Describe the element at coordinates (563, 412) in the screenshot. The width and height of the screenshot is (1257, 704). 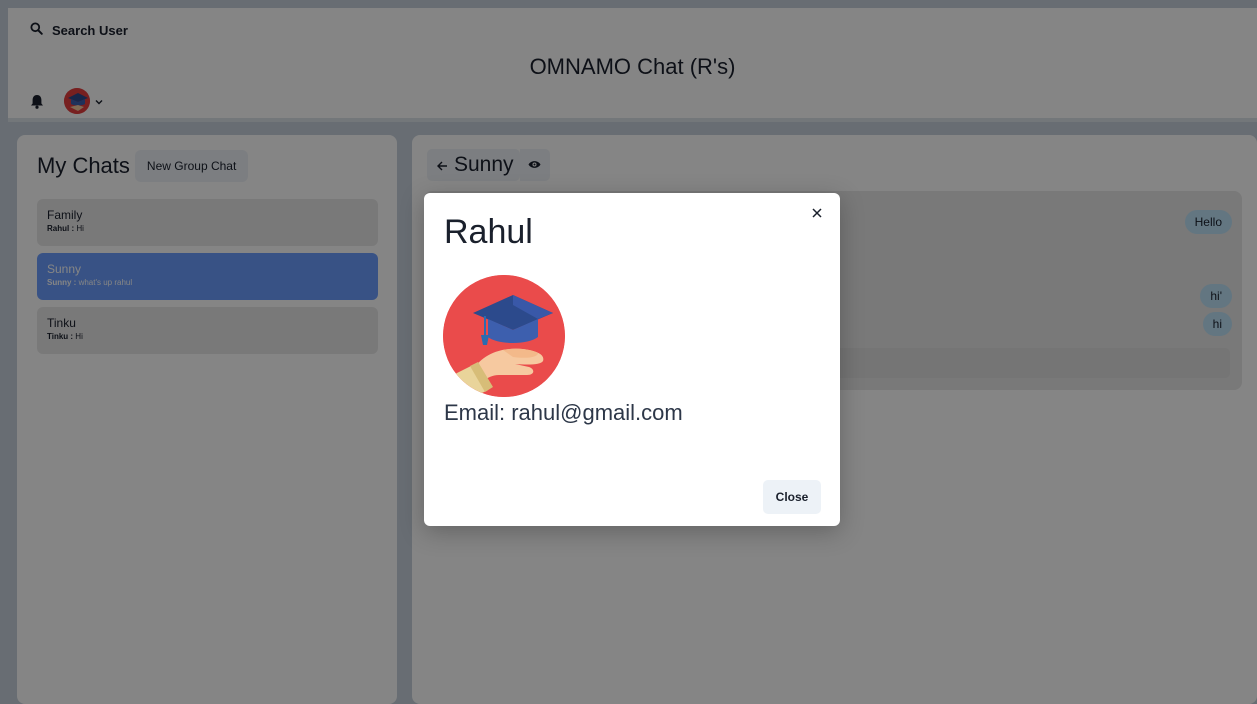
I see `profile-email: Email: rahul@gmail.com` at that location.